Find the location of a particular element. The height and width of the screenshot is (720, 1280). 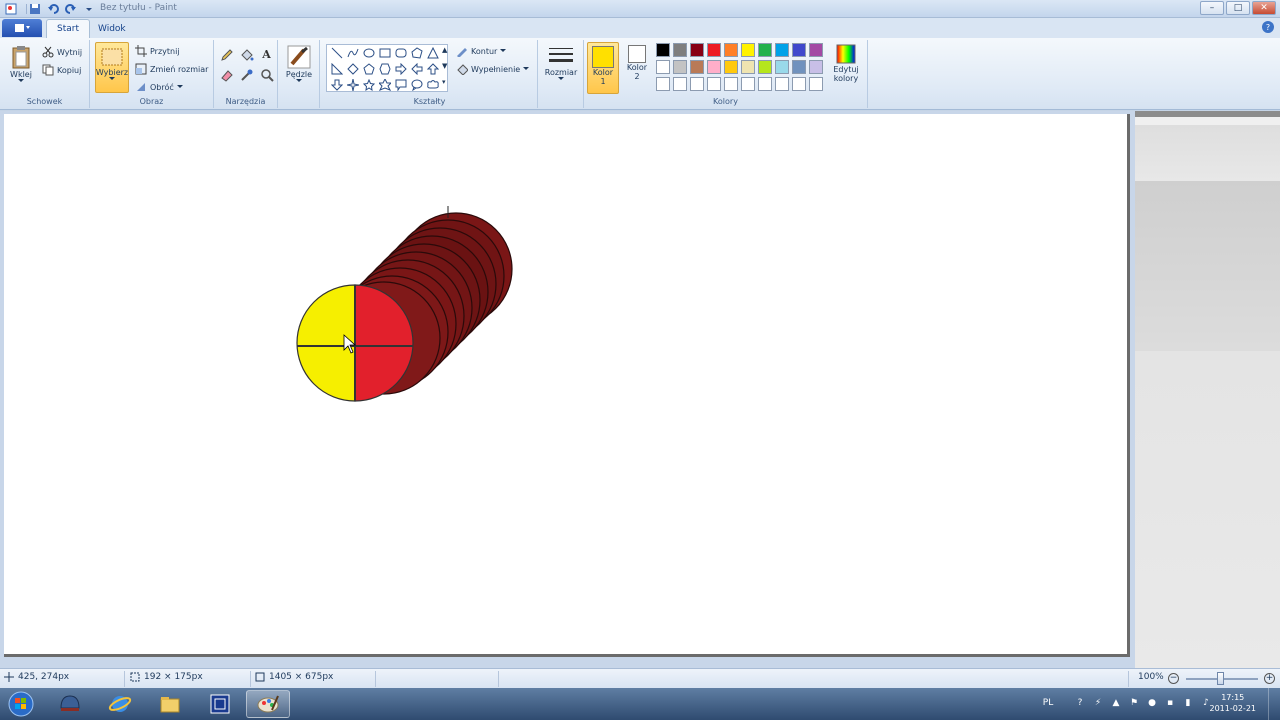

edit-colors-button: Edytuj kolory is located at coordinates (846, 63).